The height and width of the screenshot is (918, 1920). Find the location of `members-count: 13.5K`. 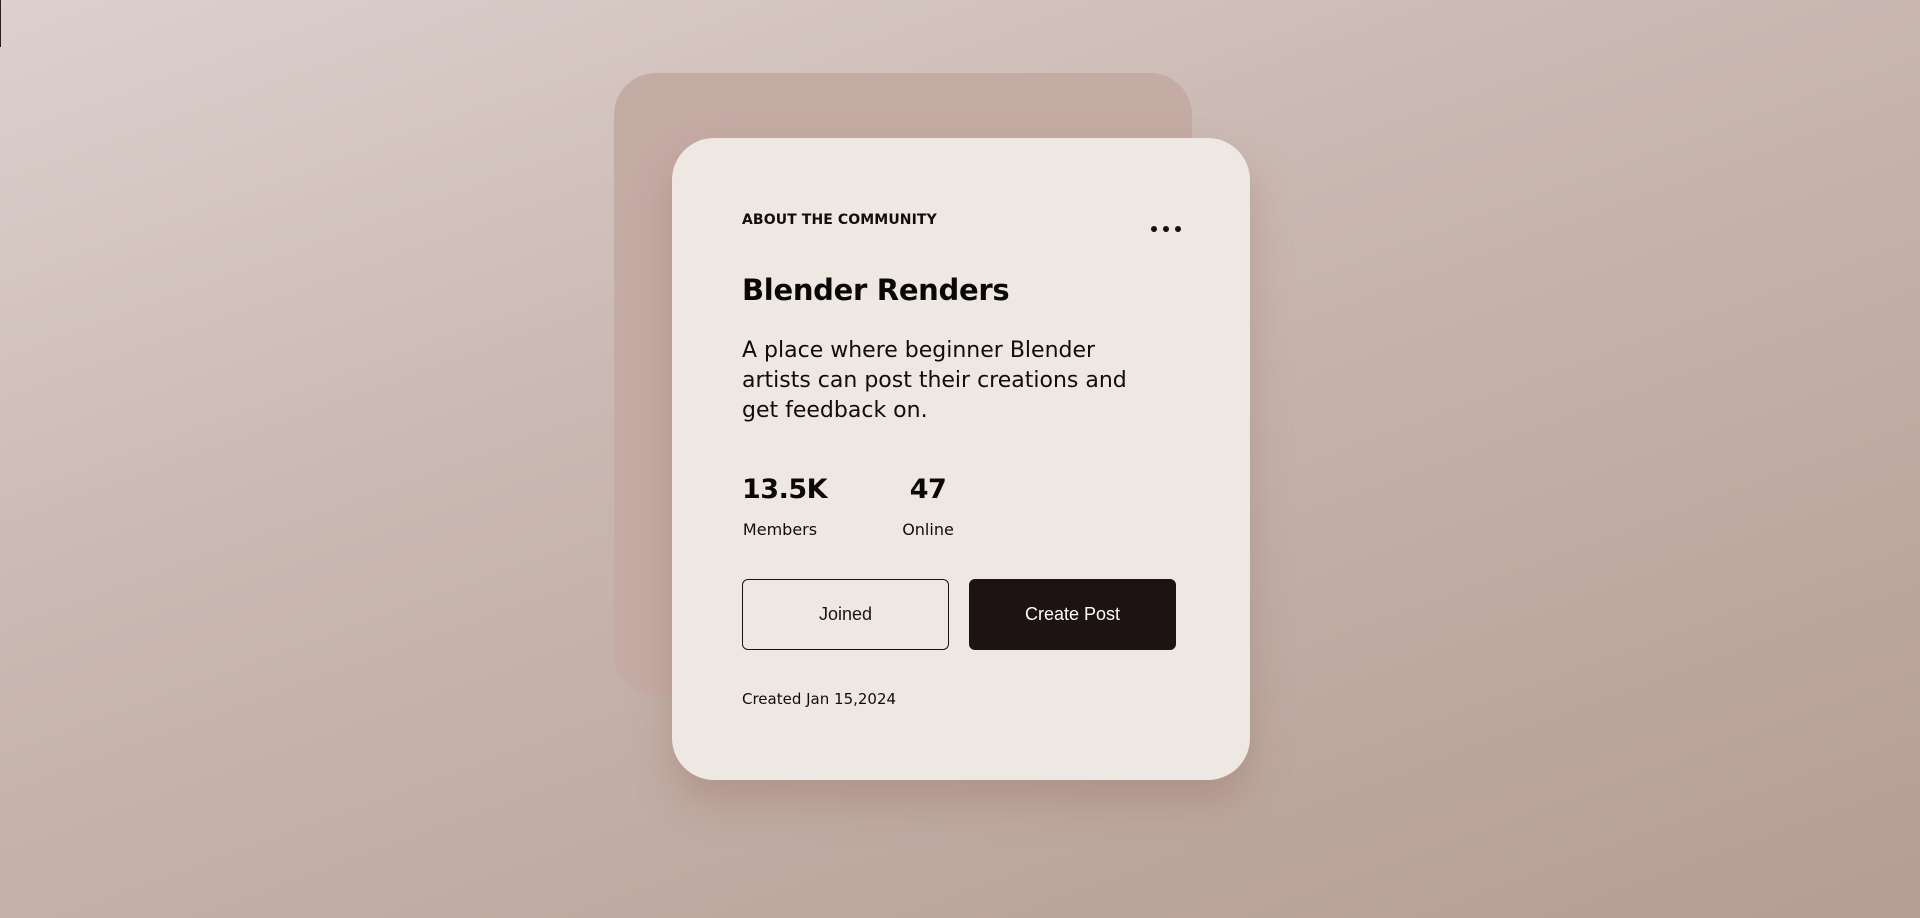

members-count: 13.5K is located at coordinates (785, 489).